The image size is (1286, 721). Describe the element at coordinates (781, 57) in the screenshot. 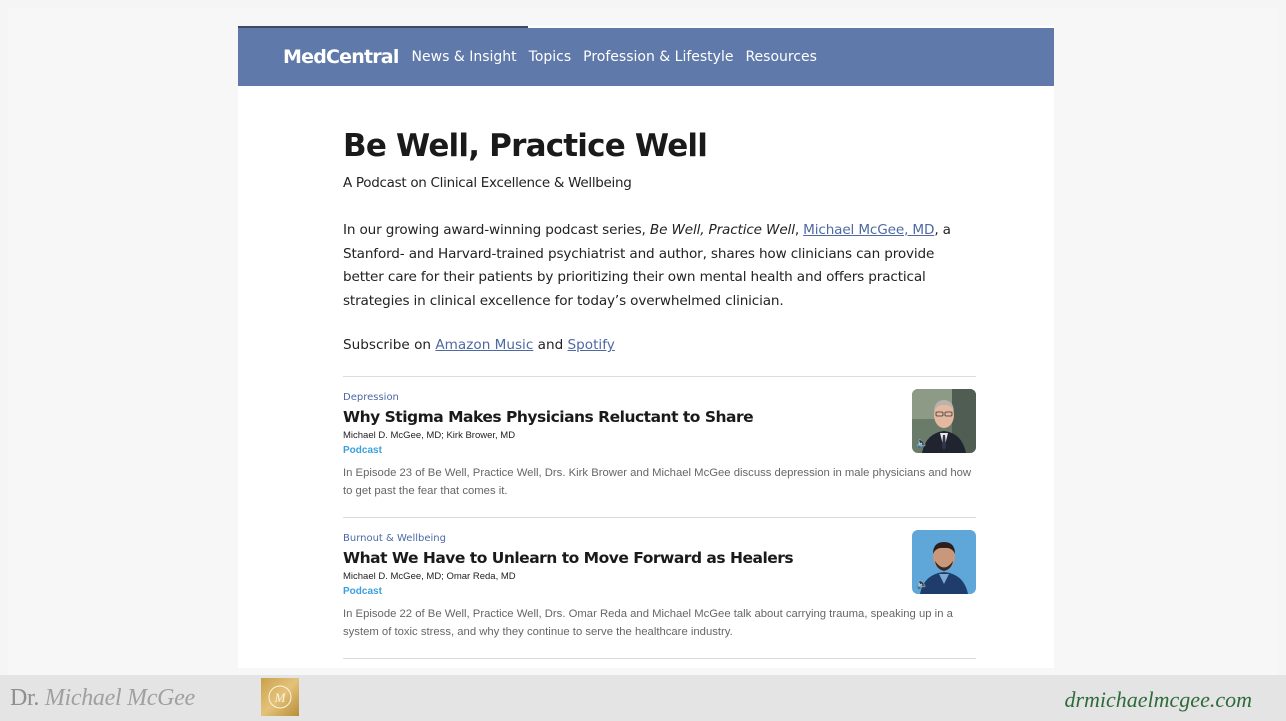

I see `nav-resources: Resources` at that location.